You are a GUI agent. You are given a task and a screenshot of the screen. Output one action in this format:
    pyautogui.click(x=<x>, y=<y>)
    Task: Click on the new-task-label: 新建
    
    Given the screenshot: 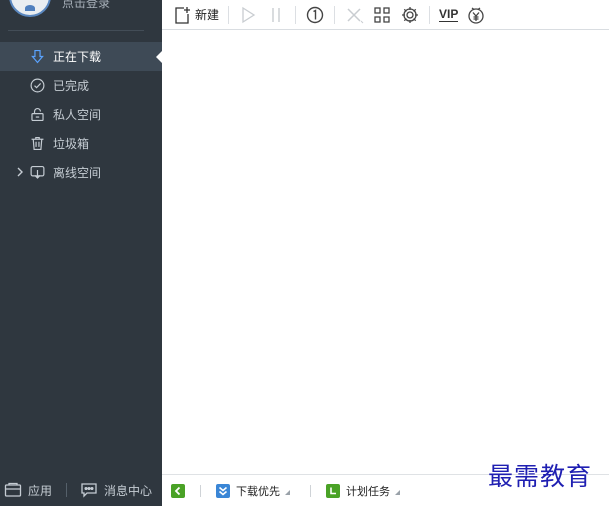 What is the action you would take?
    pyautogui.click(x=207, y=15)
    